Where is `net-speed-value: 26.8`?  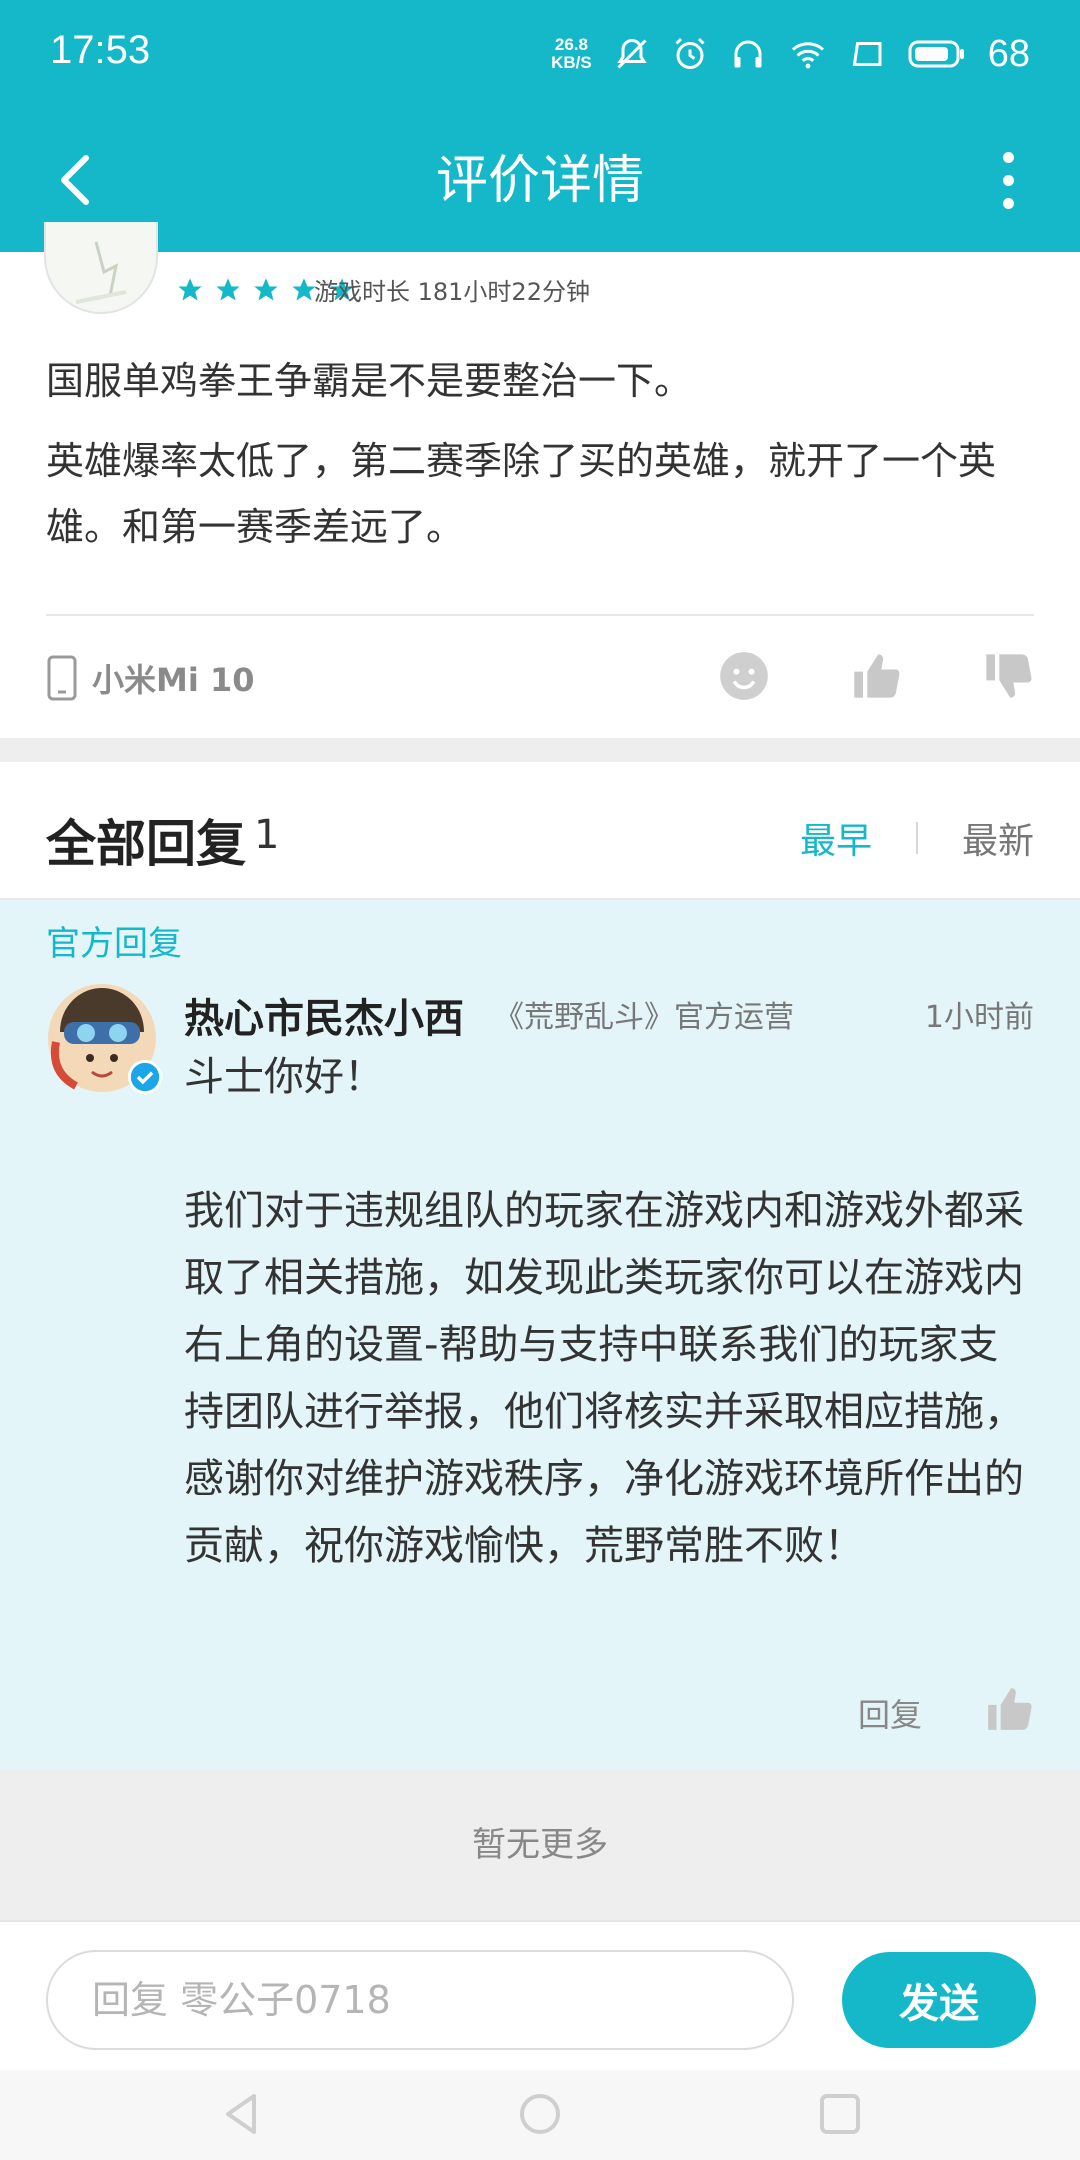
net-speed-value: 26.8 is located at coordinates (571, 44).